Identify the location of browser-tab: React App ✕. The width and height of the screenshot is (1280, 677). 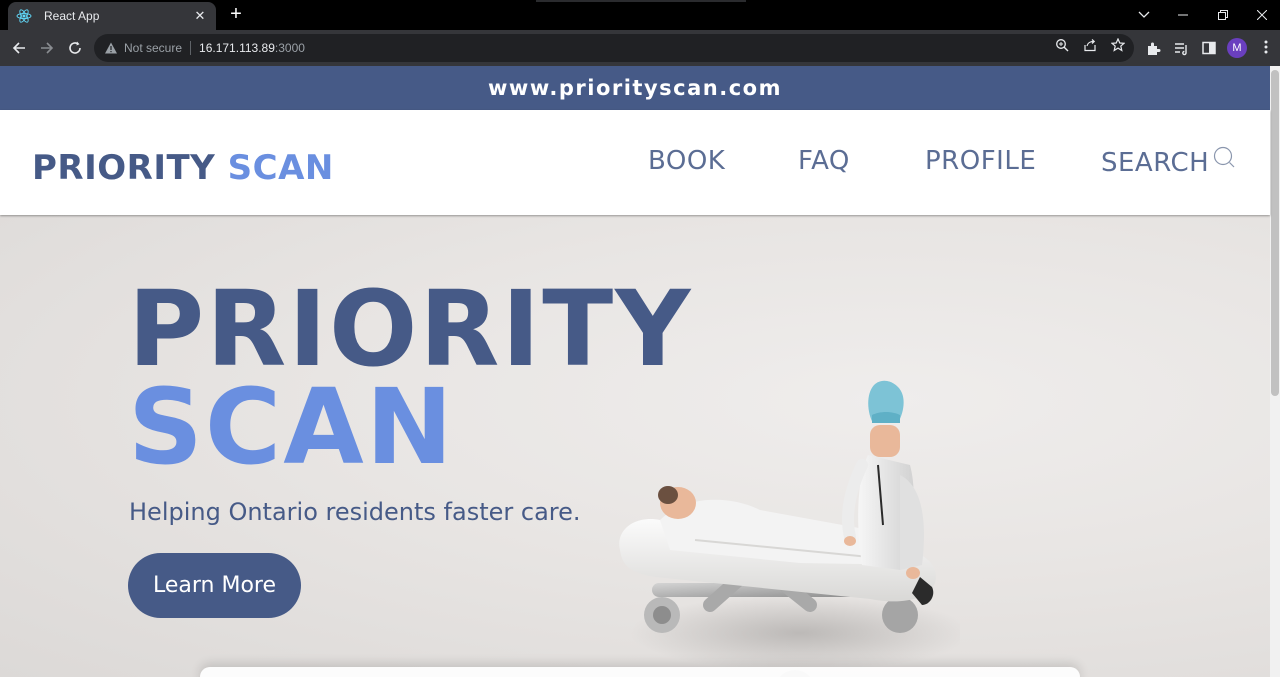
(112, 16).